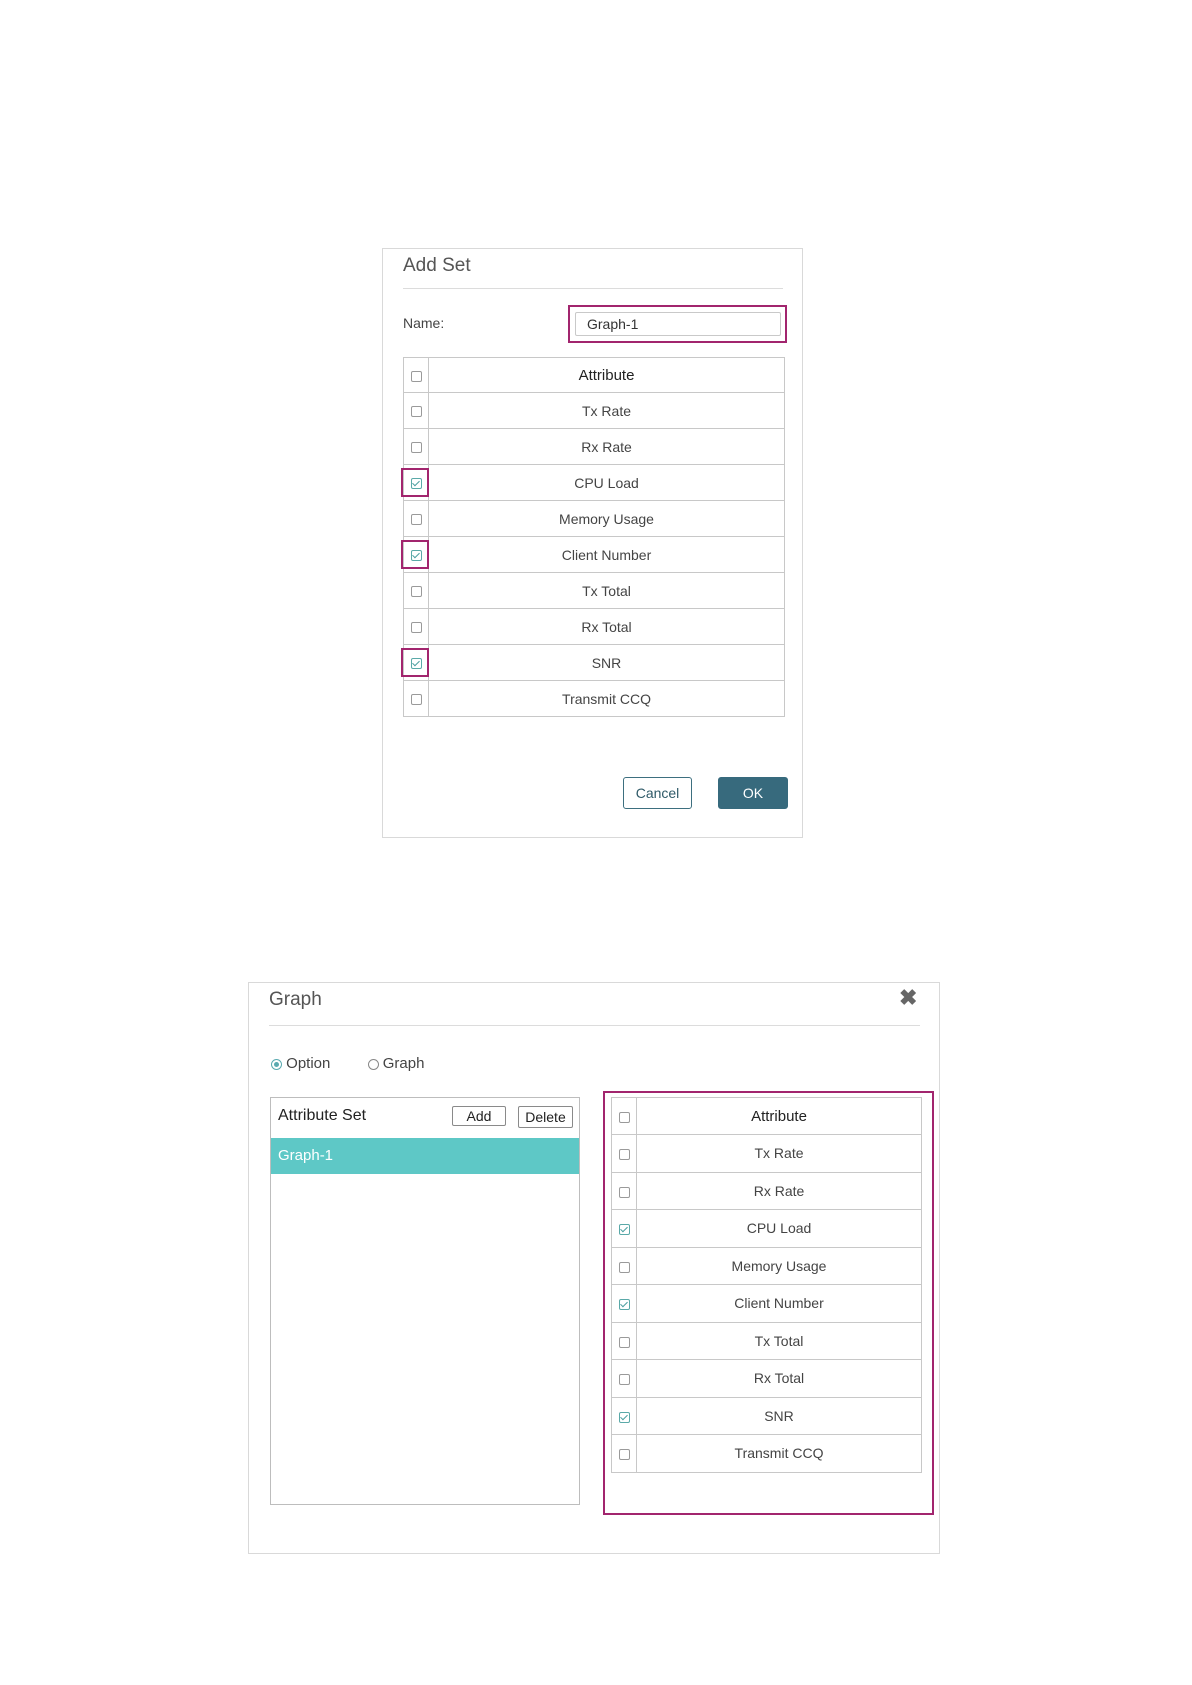 This screenshot has height=1685, width=1192. What do you see at coordinates (295, 999) in the screenshot?
I see `dialog-title: Graph` at bounding box center [295, 999].